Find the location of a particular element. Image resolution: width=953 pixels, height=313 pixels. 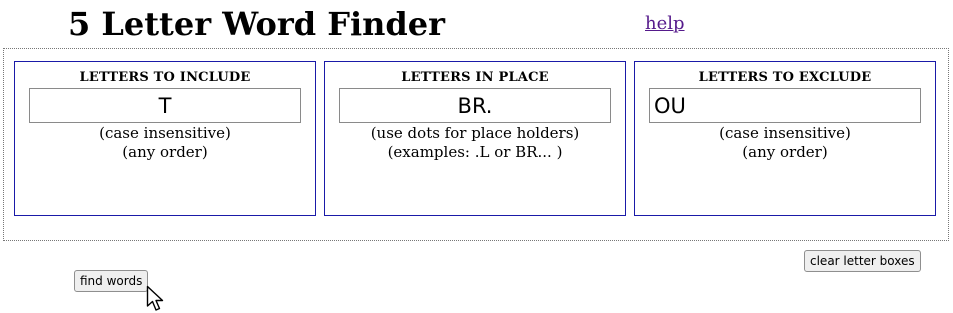

clear-letter-boxes-button: clear letter boxes is located at coordinates (862, 261).